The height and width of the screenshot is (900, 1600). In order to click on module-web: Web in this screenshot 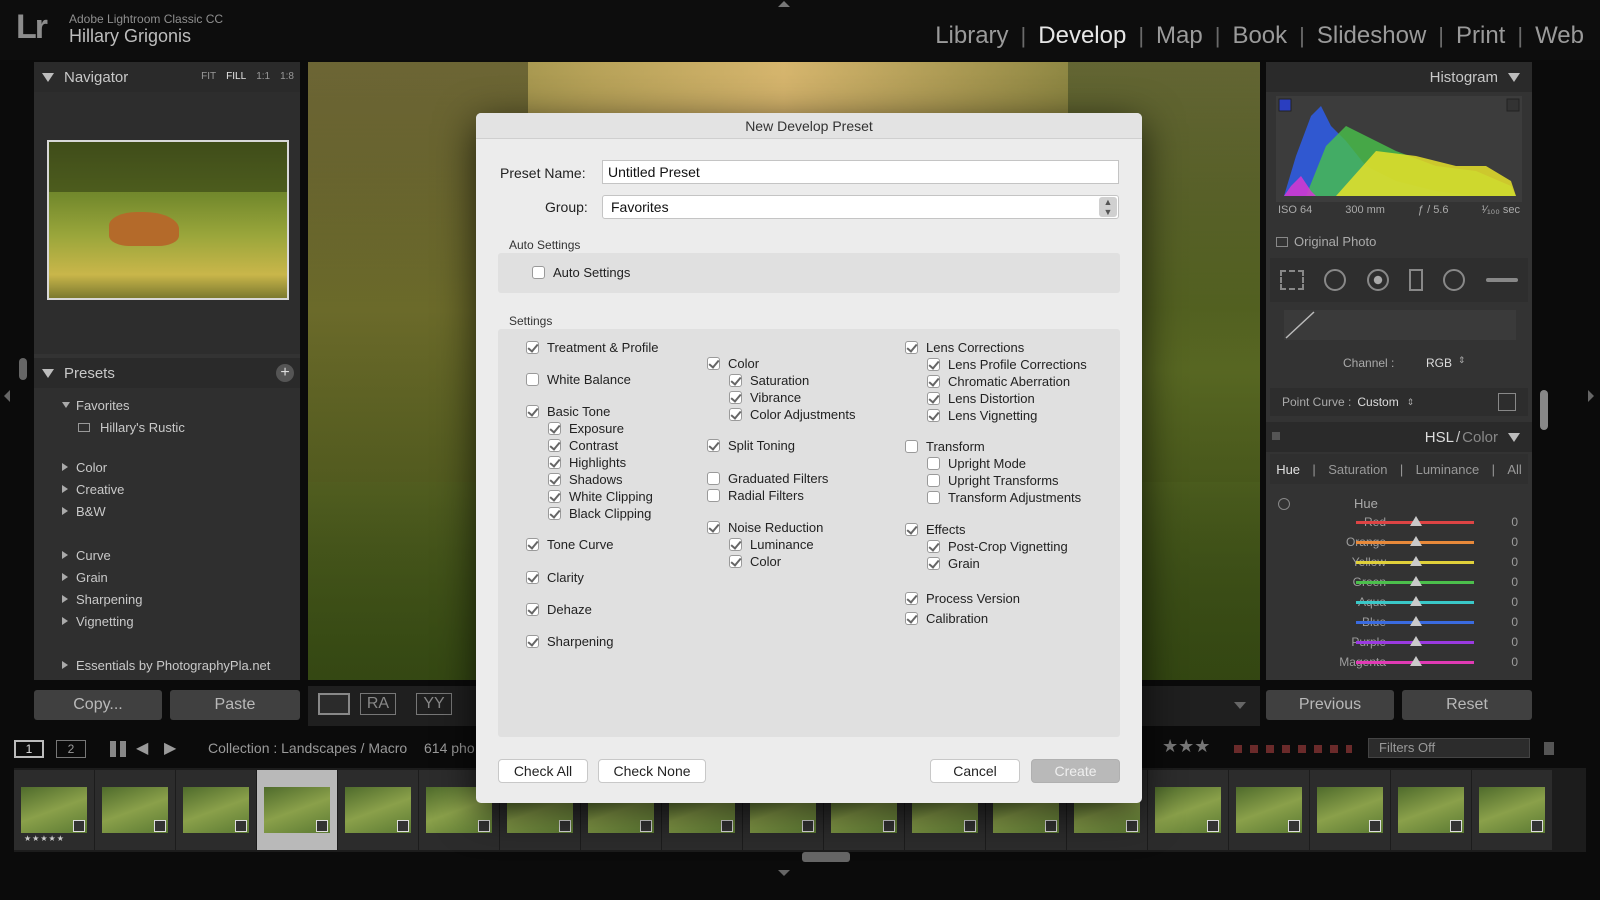, I will do `click(1559, 36)`.